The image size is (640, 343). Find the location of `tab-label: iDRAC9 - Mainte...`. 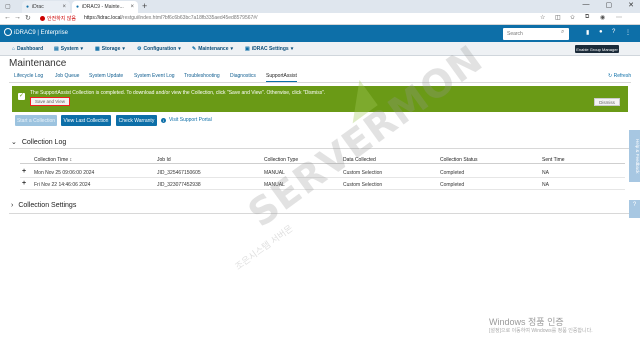

tab-label: iDRAC9 - Mainte... is located at coordinates (103, 7).